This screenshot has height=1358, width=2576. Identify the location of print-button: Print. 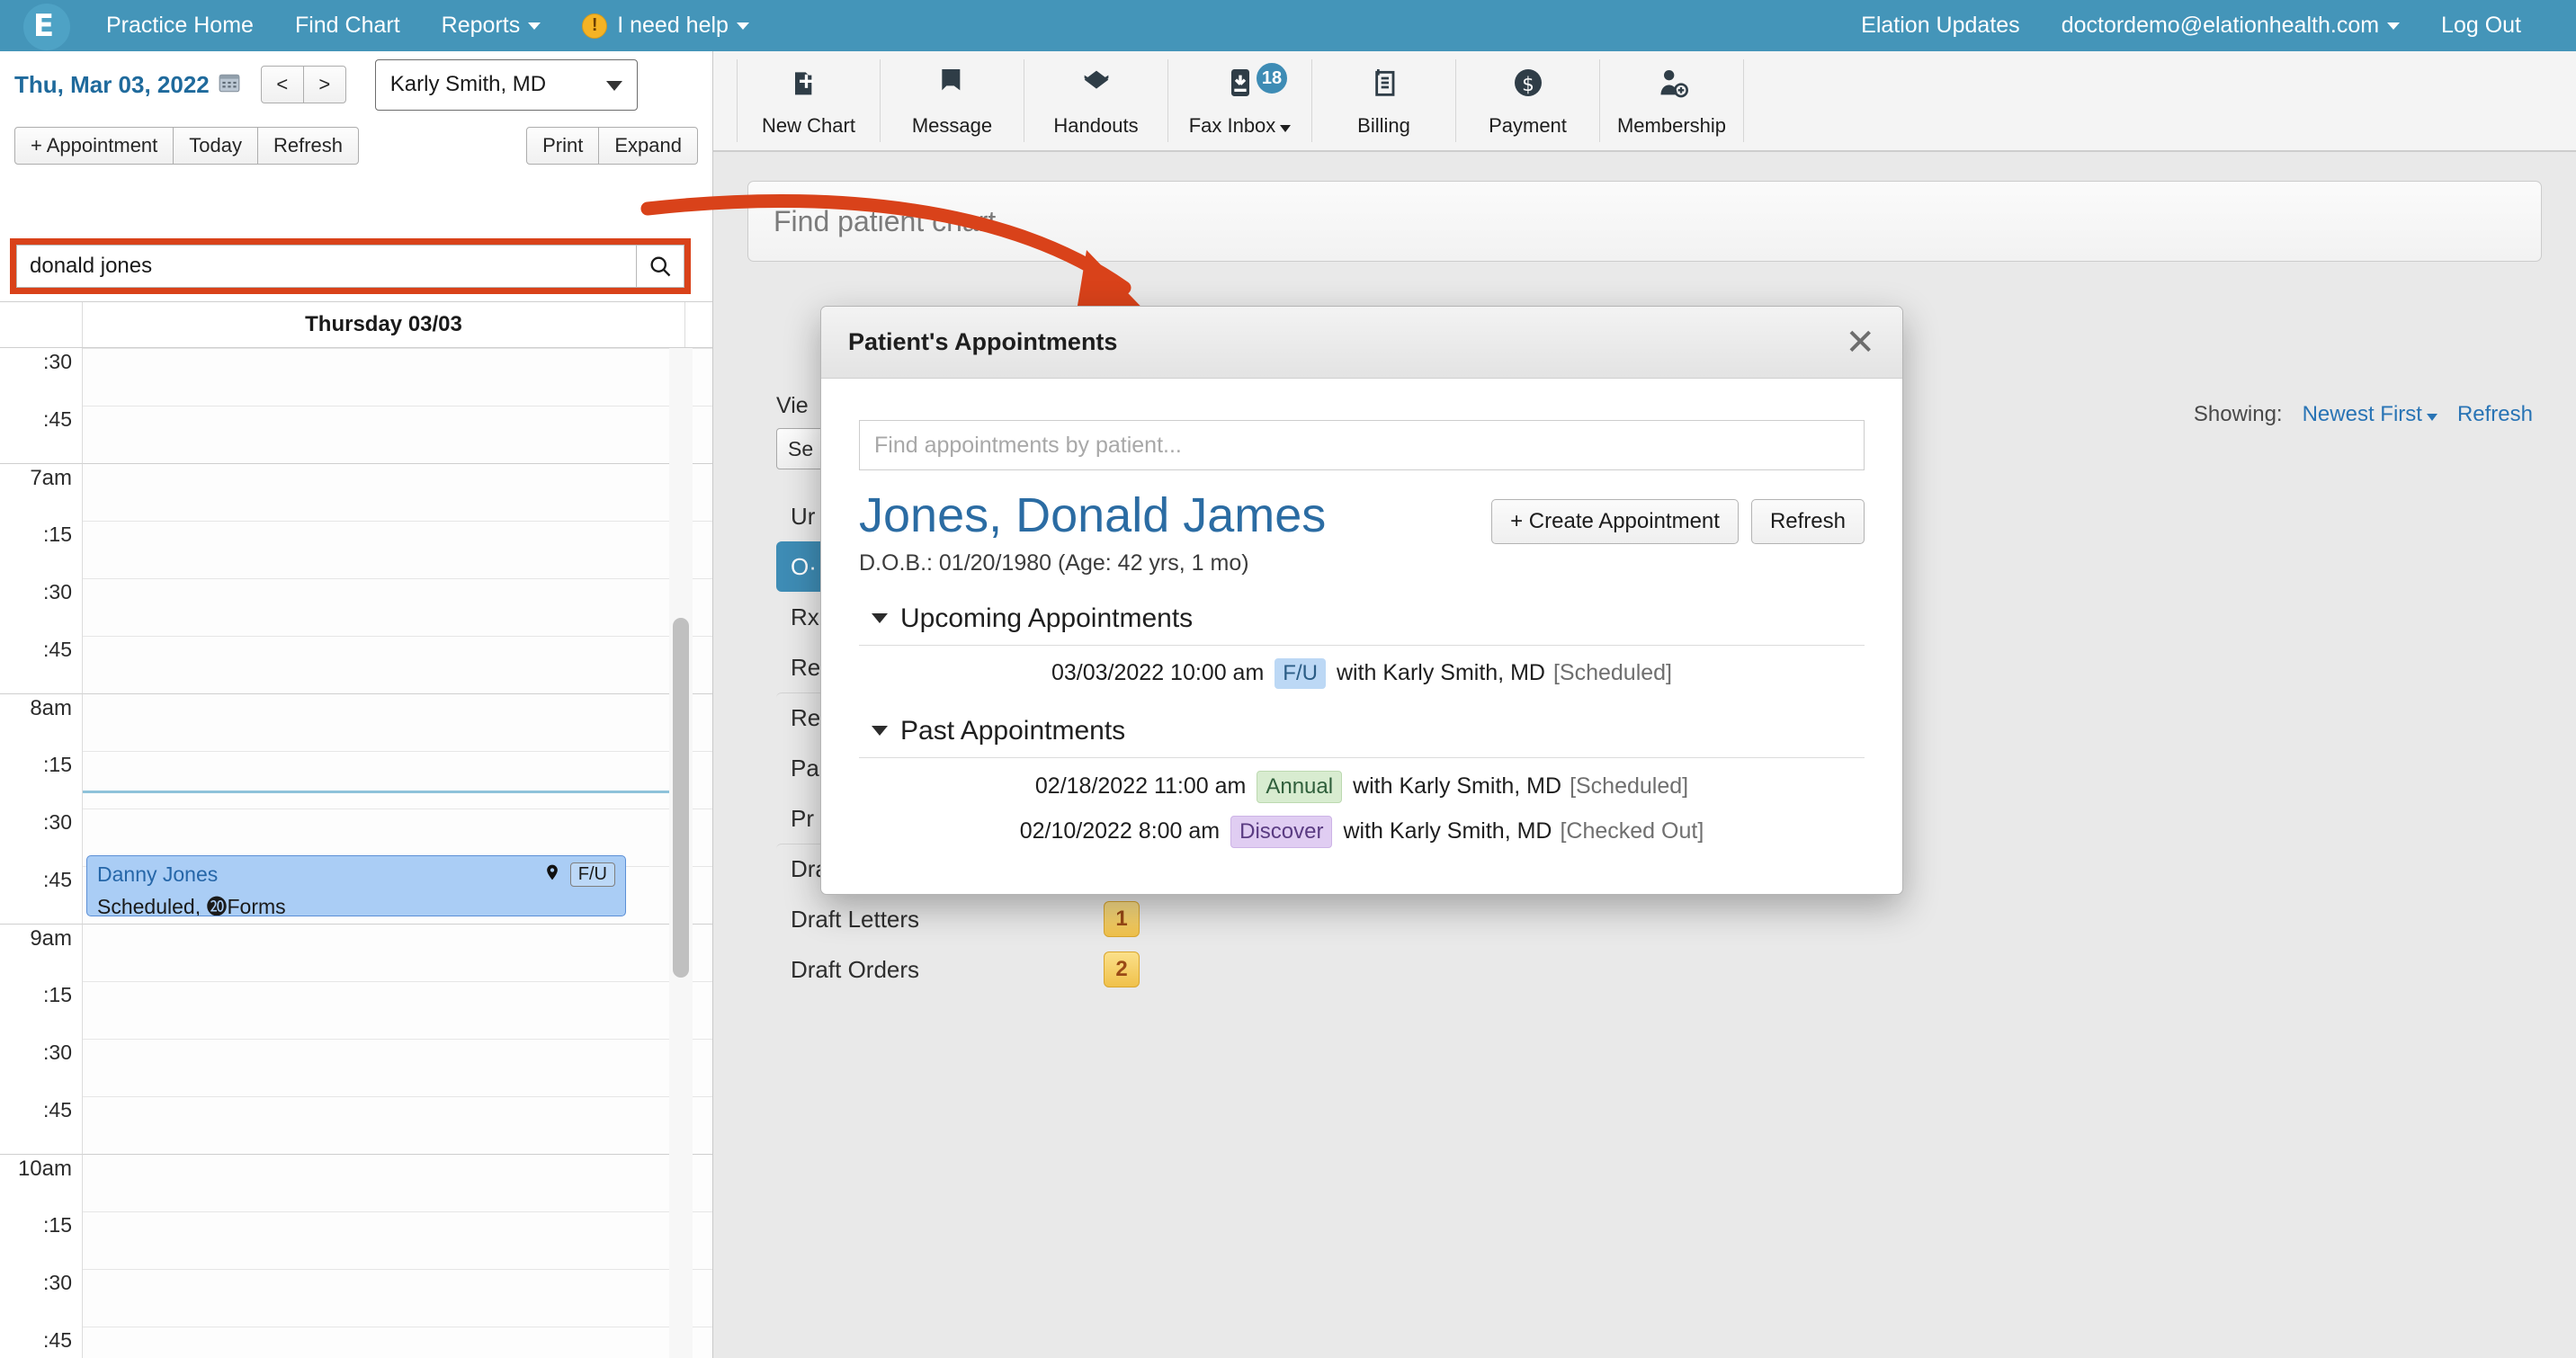
(563, 146).